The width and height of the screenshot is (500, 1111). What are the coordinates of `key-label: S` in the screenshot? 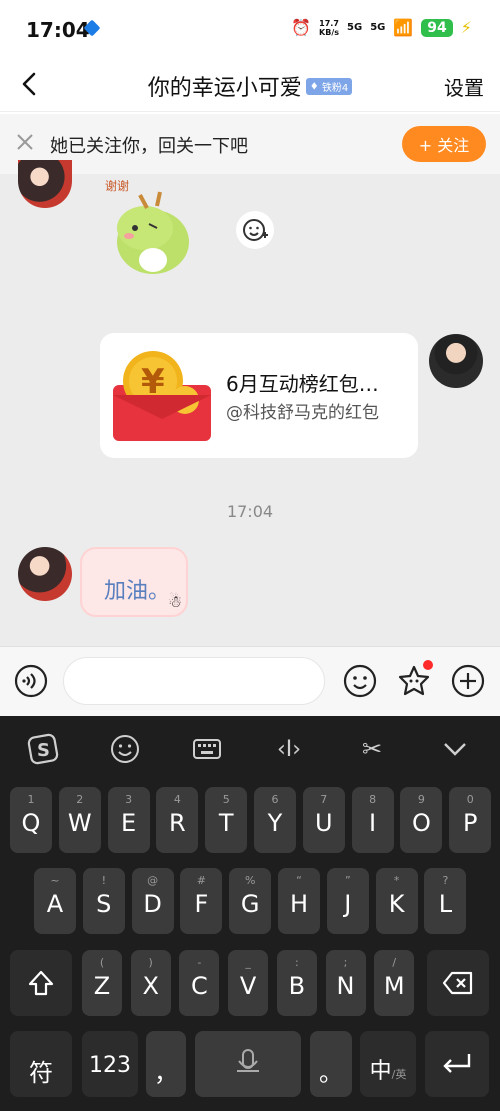 It's located at (104, 904).